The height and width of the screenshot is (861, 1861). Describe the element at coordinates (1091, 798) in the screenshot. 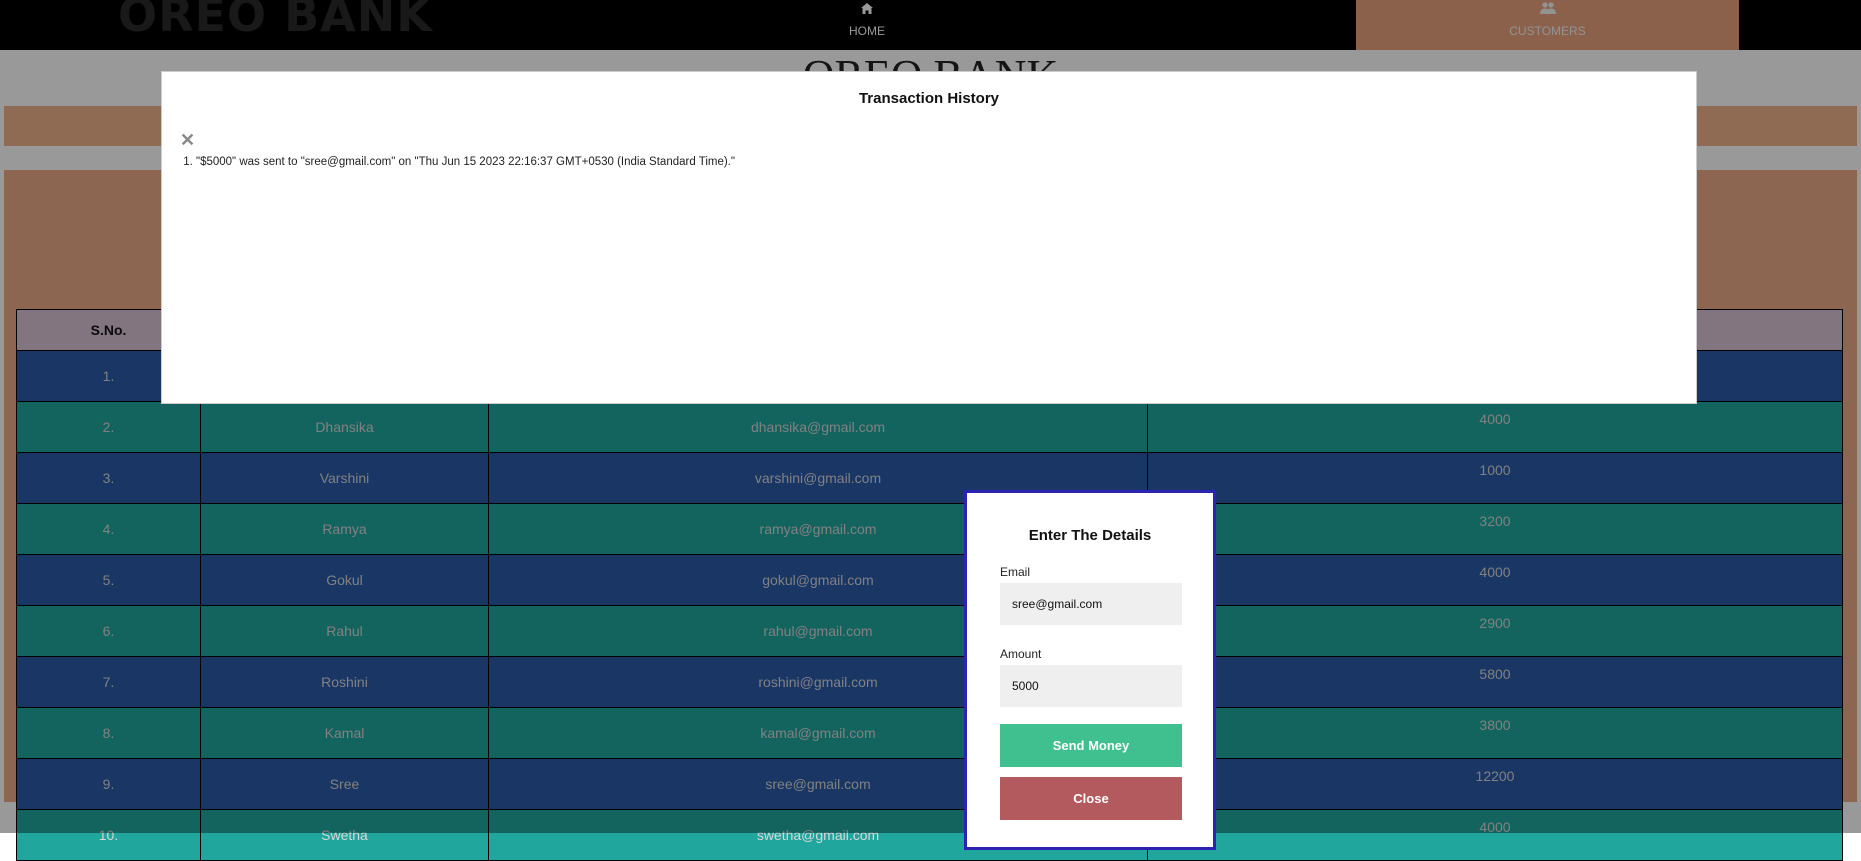

I see `close-button: Close` at that location.